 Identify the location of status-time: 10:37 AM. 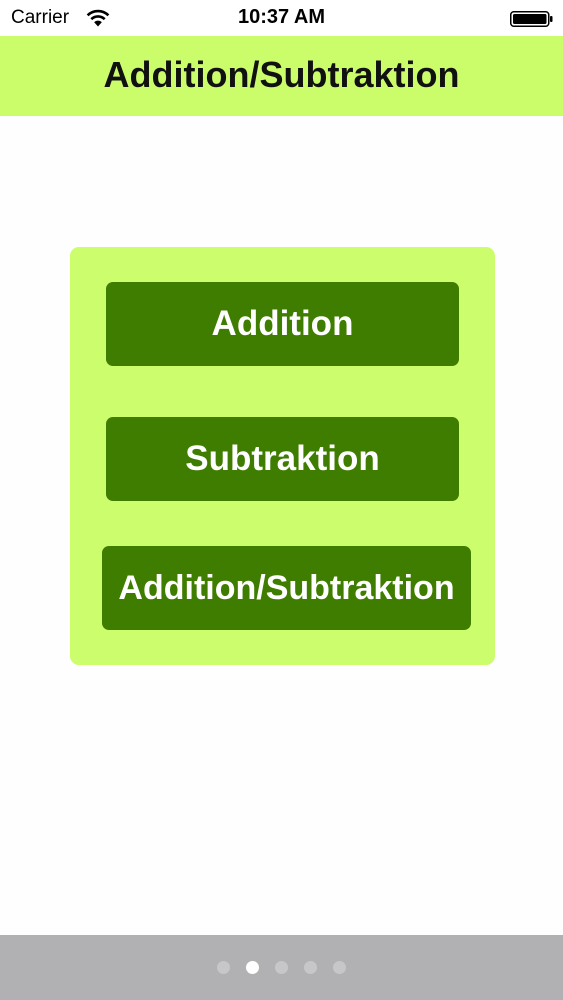
(281, 17).